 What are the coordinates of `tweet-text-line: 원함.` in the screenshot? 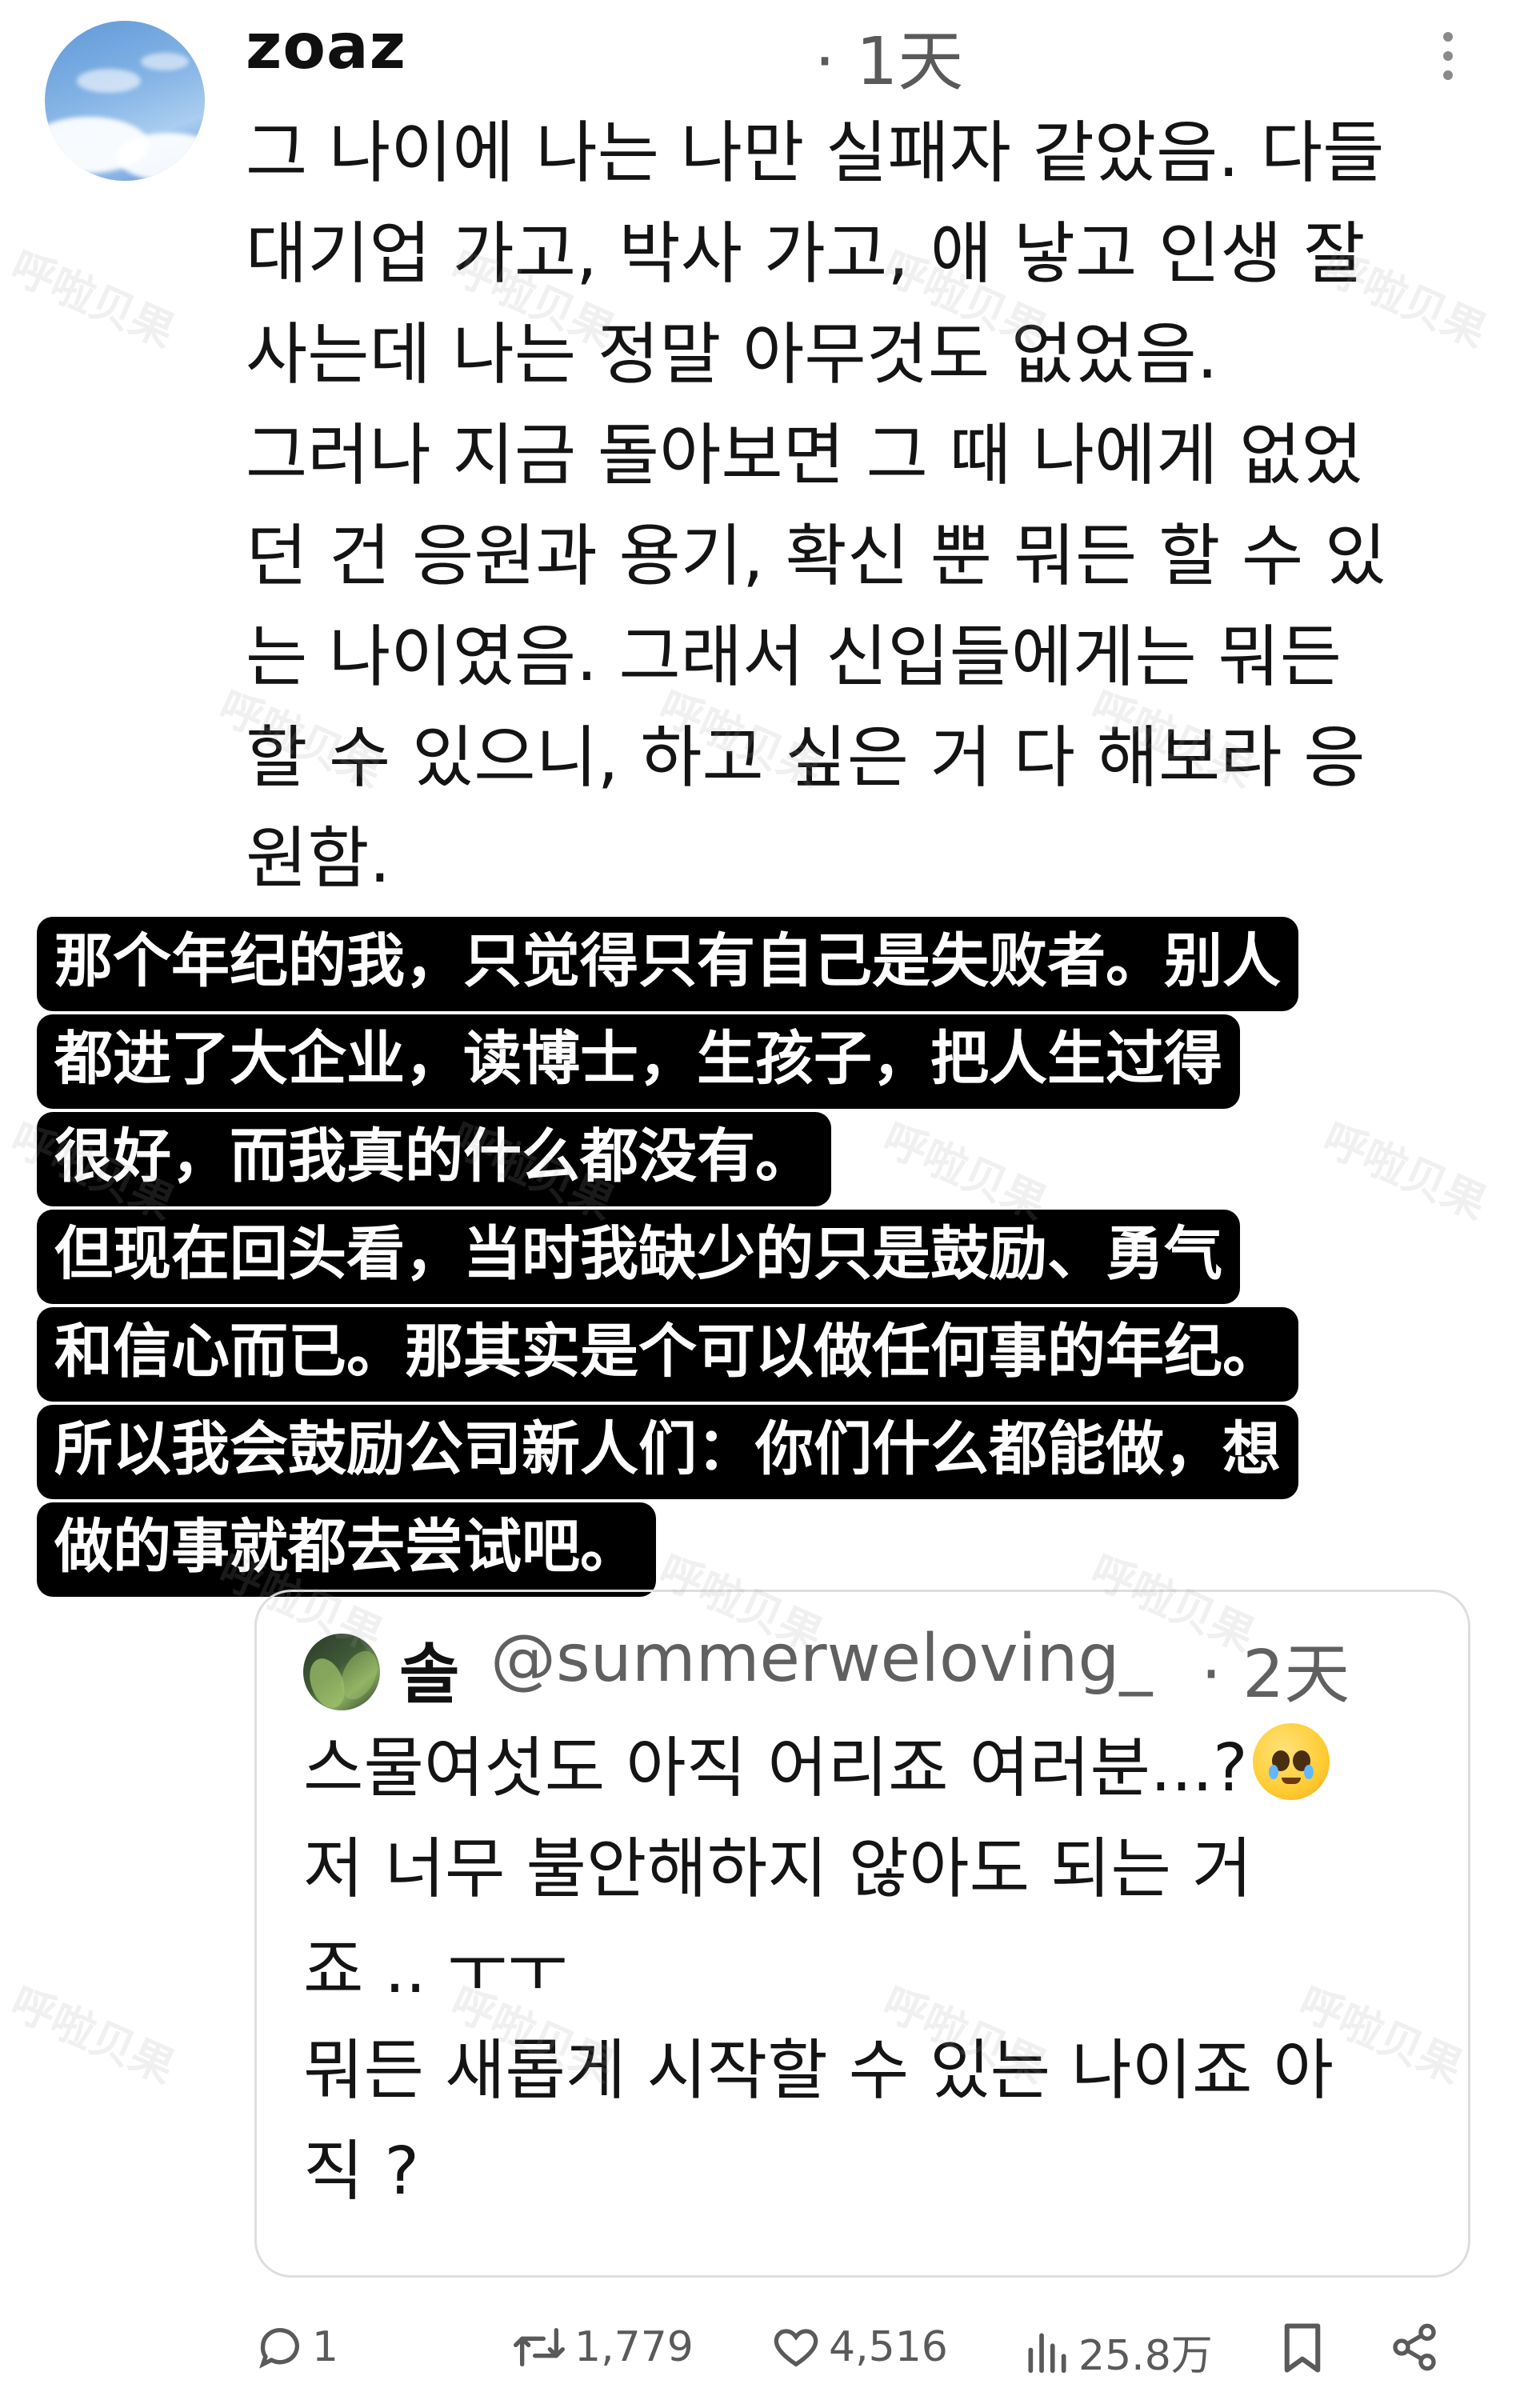 It's located at (318, 858).